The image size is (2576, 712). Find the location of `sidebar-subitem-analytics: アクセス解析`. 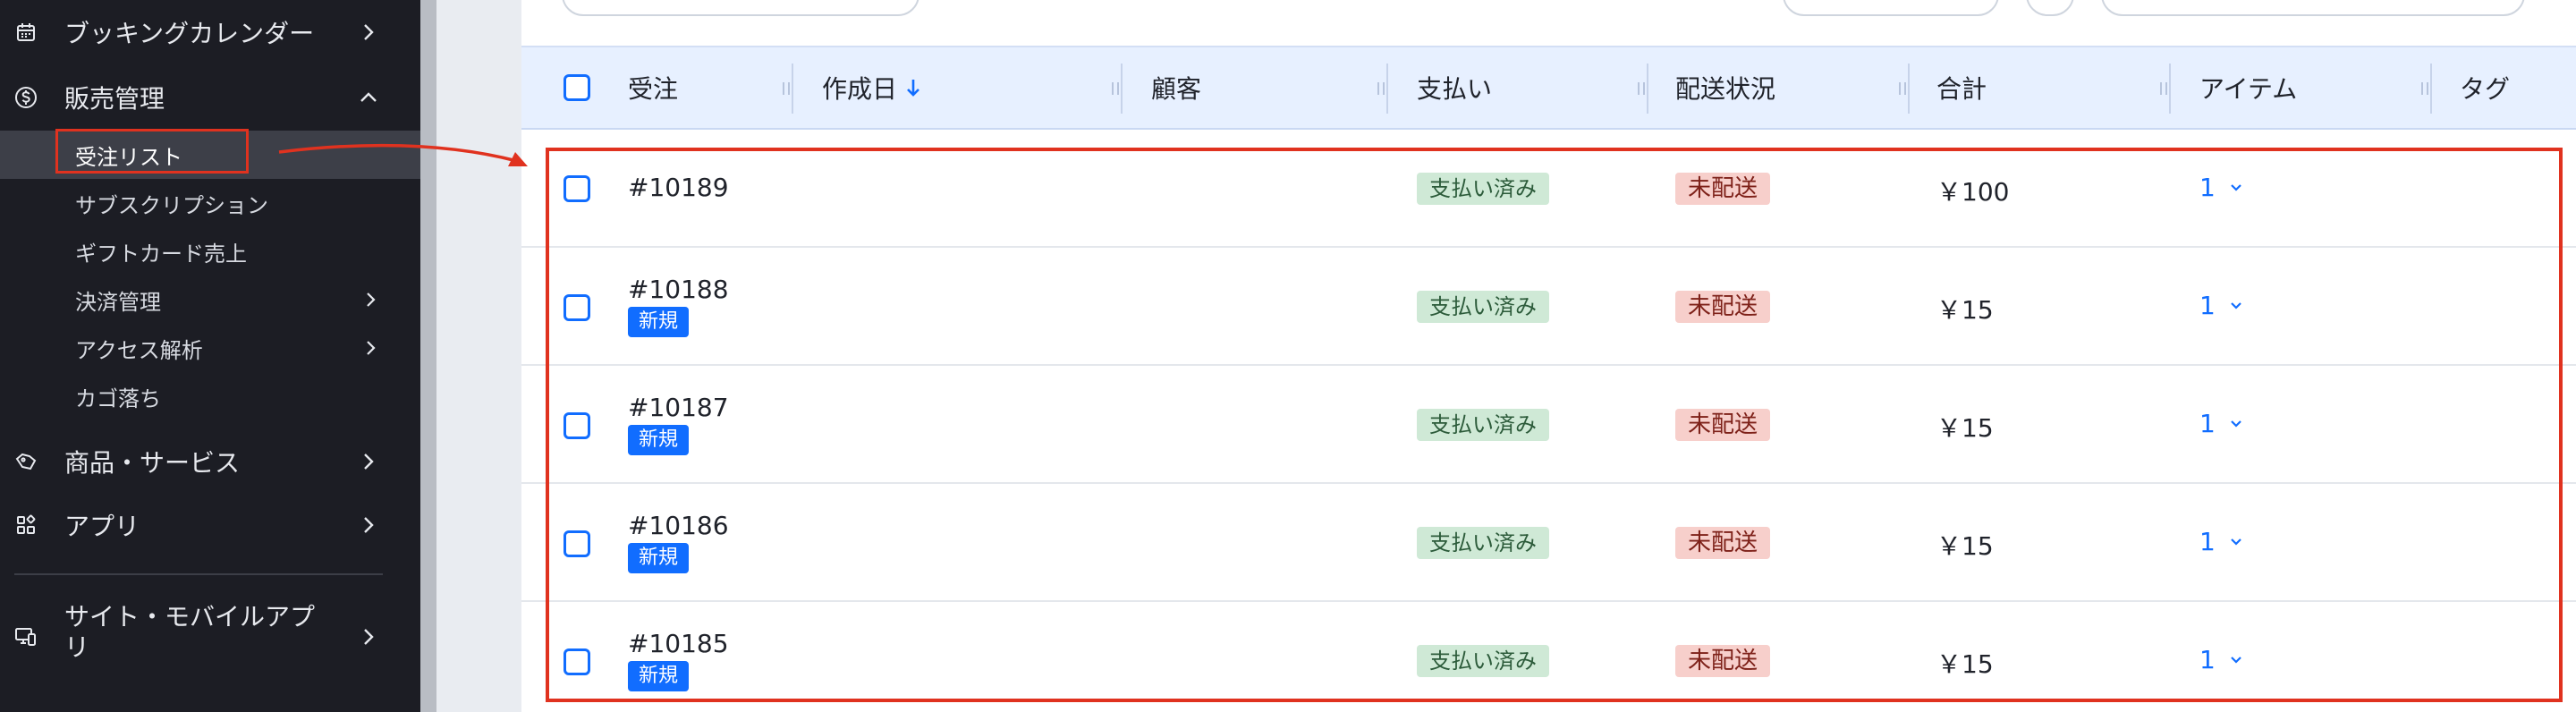

sidebar-subitem-analytics: アクセス解析 is located at coordinates (210, 348).